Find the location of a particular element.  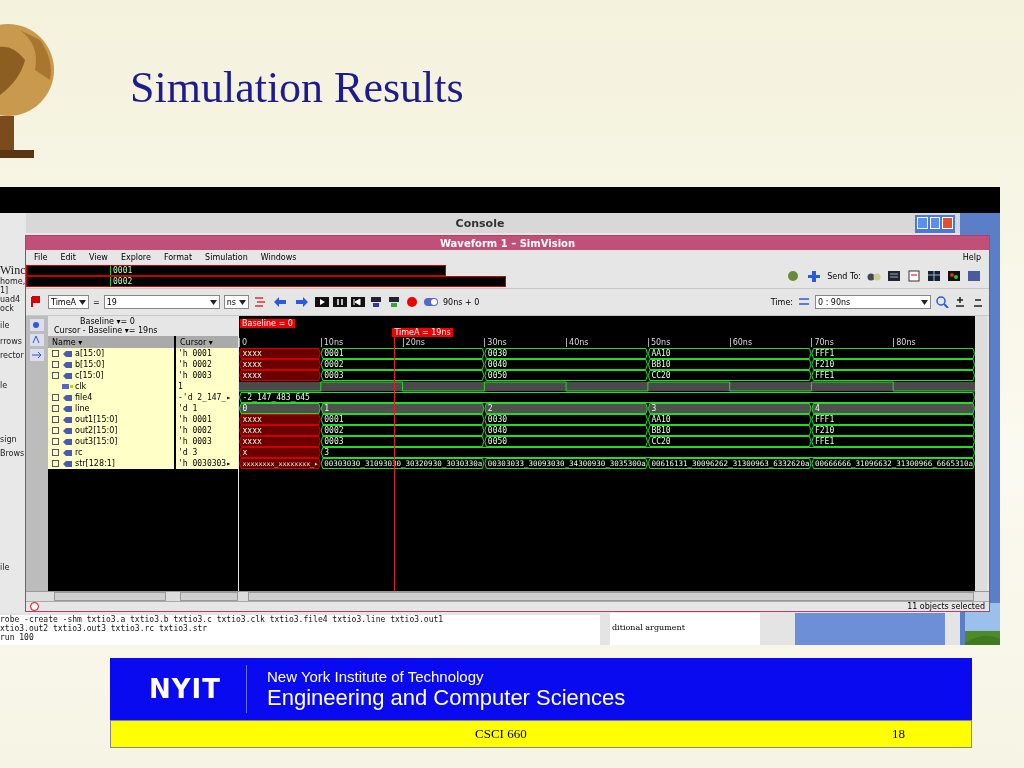

pause-icon is located at coordinates (340, 302).